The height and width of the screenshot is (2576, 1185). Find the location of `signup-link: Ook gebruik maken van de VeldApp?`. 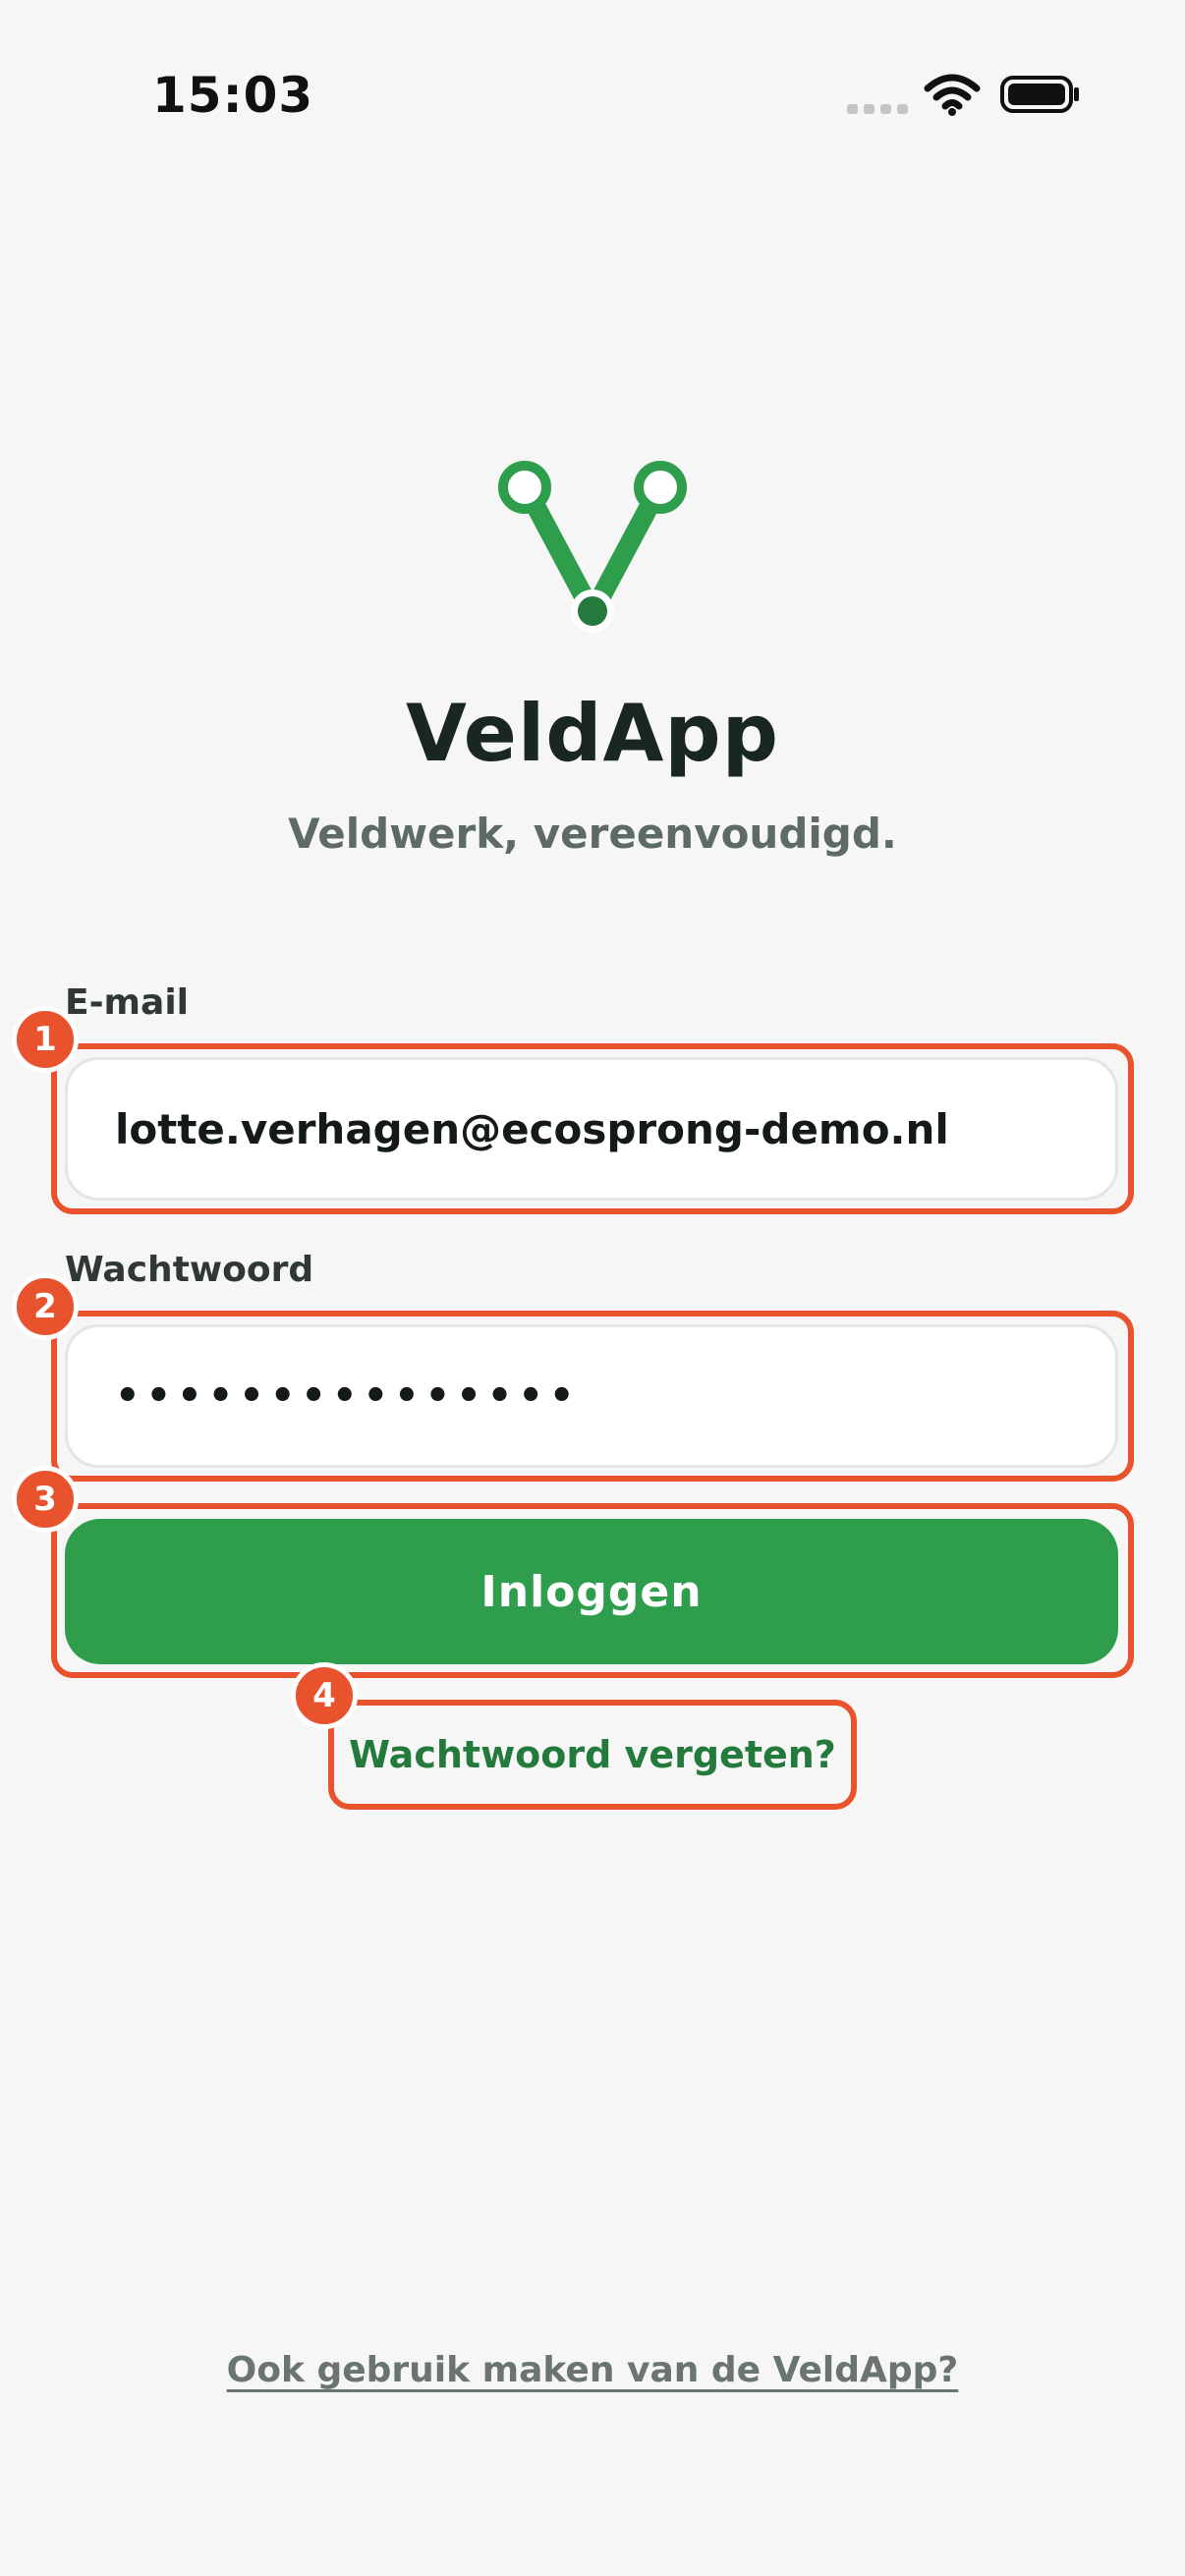

signup-link: Ook gebruik maken van de VeldApp? is located at coordinates (592, 2370).